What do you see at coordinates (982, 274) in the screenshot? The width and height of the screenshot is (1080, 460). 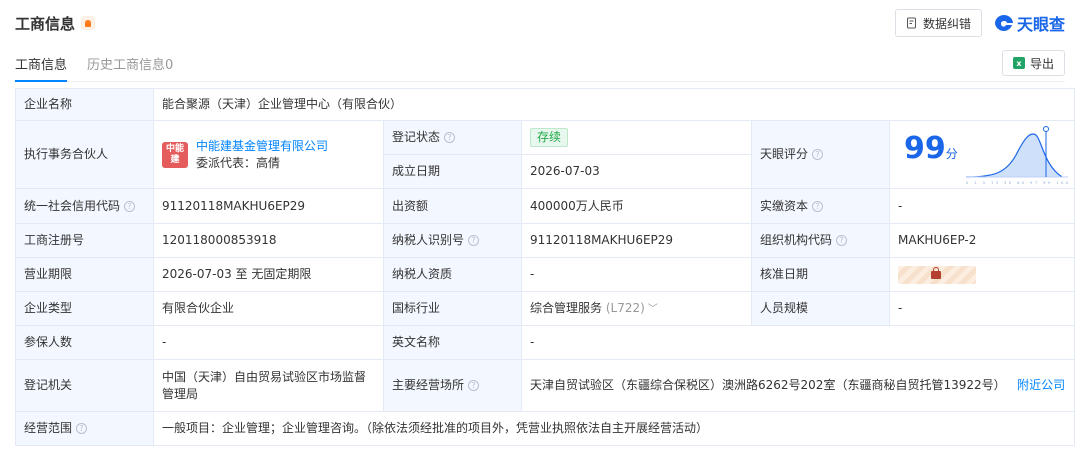 I see `approve-date-cell` at bounding box center [982, 274].